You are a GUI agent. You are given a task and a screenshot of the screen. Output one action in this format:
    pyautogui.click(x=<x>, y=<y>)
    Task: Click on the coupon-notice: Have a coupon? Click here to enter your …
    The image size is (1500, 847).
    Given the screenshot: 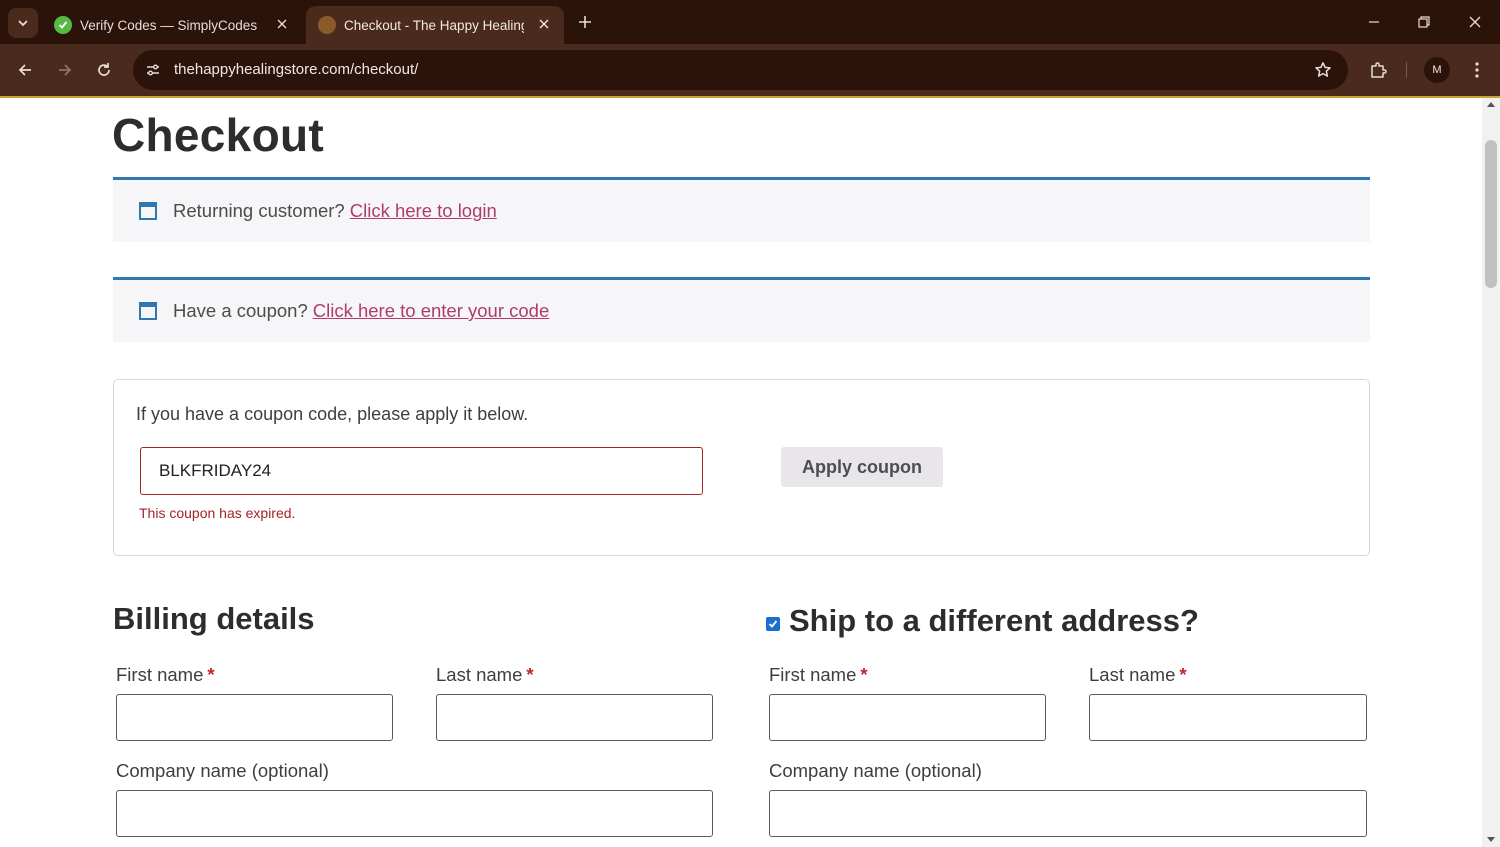 What is the action you would take?
    pyautogui.click(x=741, y=309)
    